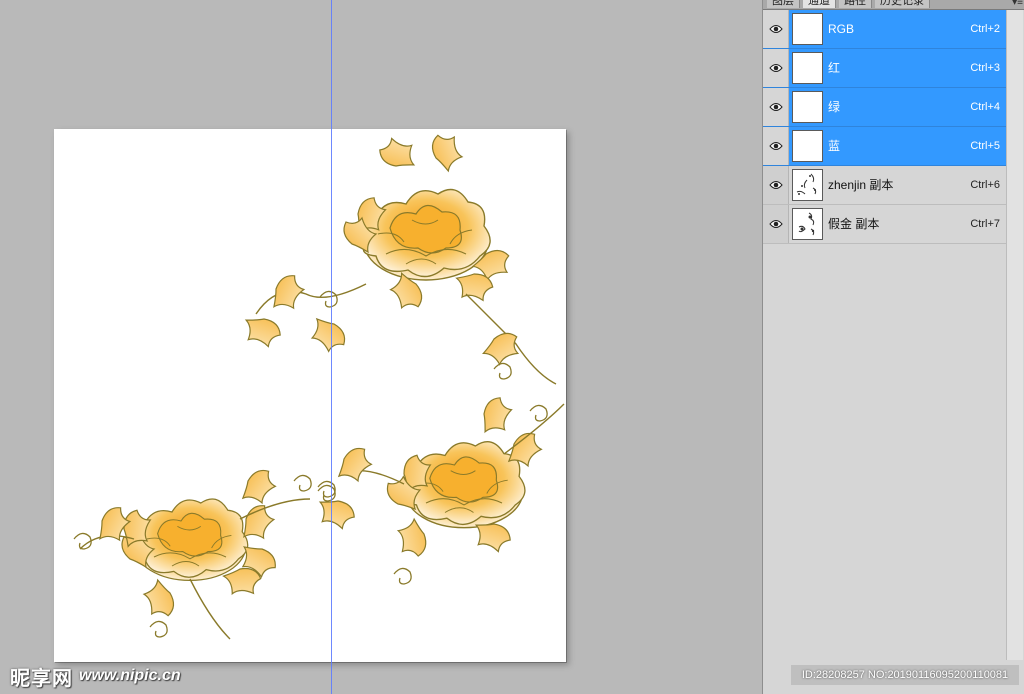 This screenshot has width=1024, height=694. I want to click on vertical-guide, so click(331, 347).